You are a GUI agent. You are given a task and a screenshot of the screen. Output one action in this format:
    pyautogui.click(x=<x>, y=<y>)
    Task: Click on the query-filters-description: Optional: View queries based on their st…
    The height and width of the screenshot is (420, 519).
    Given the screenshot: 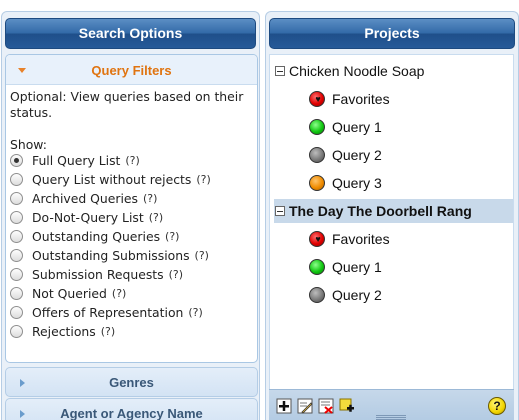 What is the action you would take?
    pyautogui.click(x=127, y=104)
    